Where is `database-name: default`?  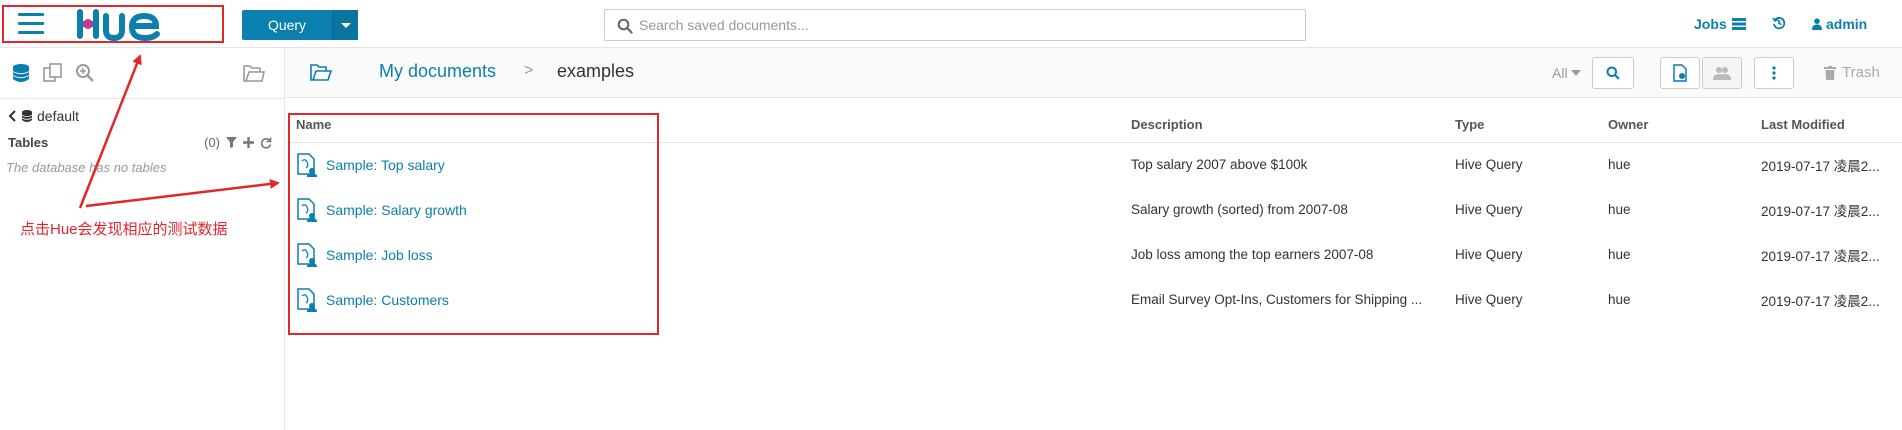
database-name: default is located at coordinates (58, 116).